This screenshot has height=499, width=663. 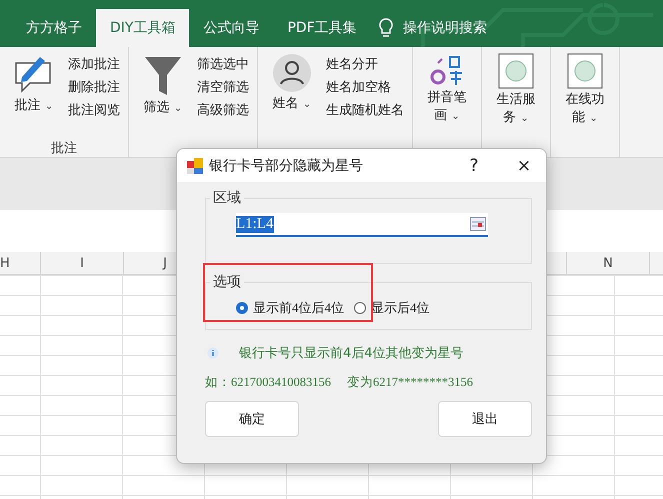 What do you see at coordinates (94, 110) in the screenshot?
I see `ribbon-item: 批注阅览` at bounding box center [94, 110].